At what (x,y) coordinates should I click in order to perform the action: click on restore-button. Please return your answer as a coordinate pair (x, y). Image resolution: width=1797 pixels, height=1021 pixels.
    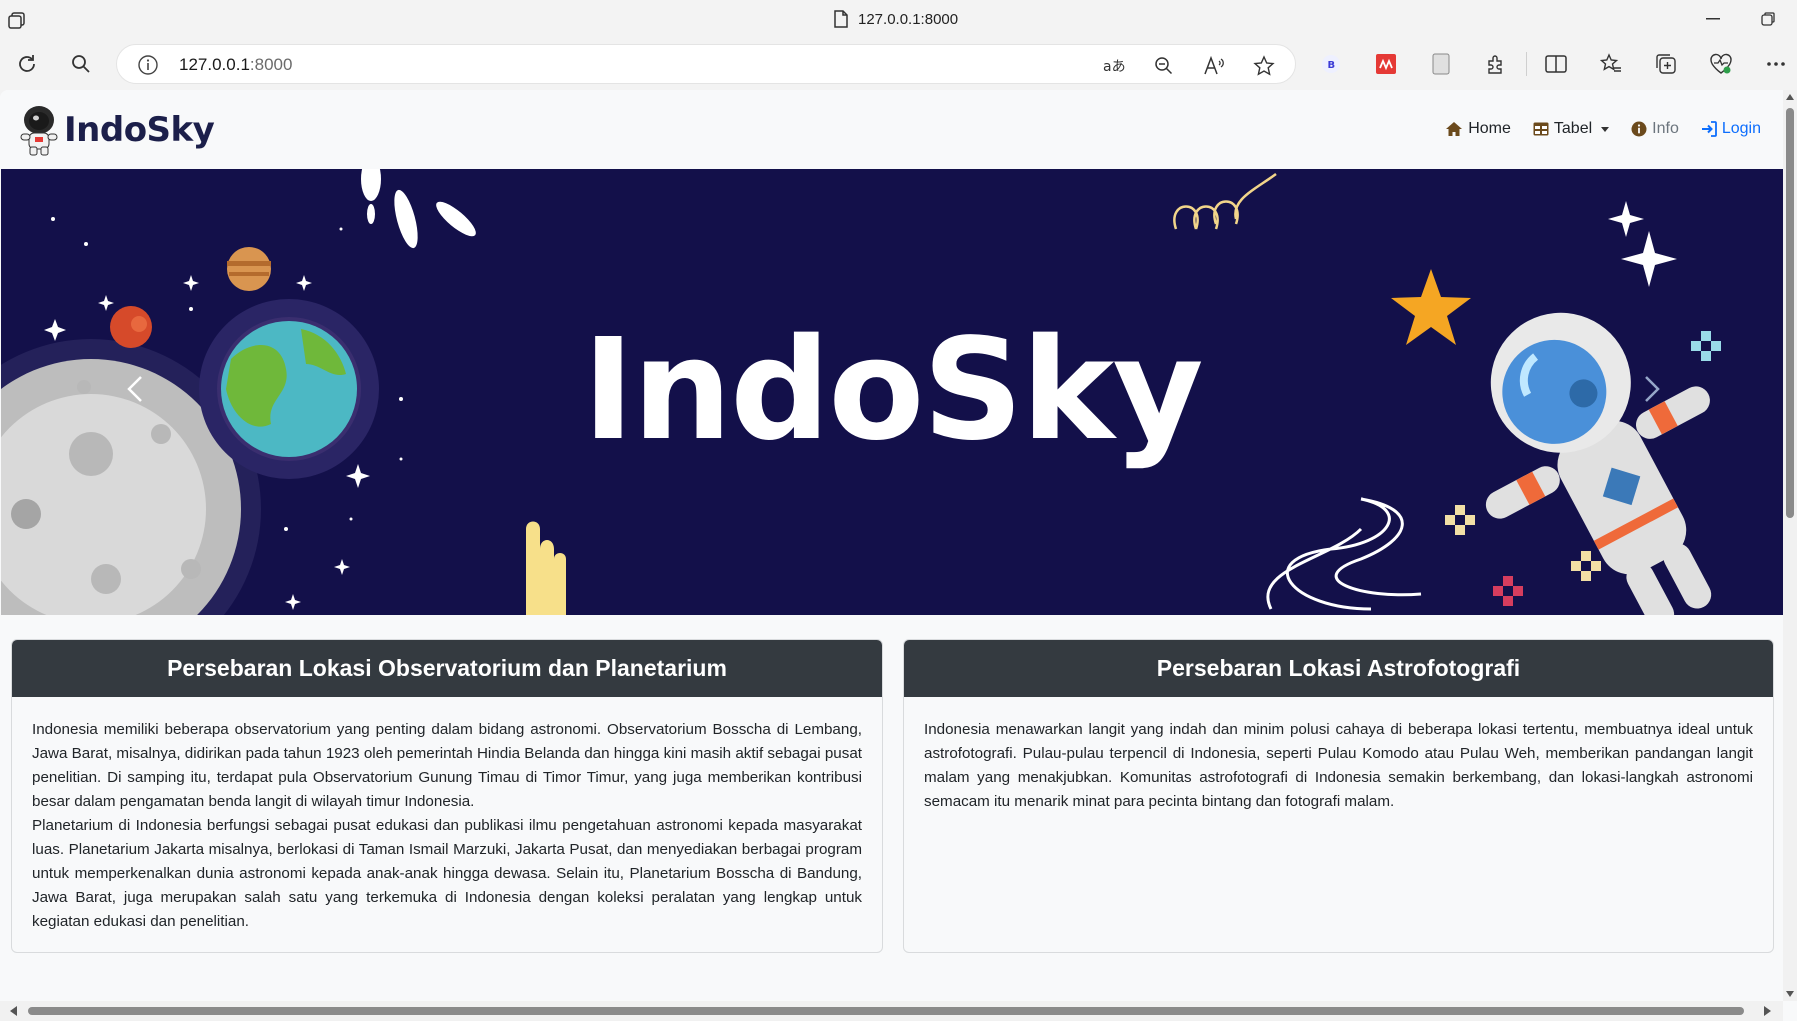
    Looking at the image, I should click on (1768, 19).